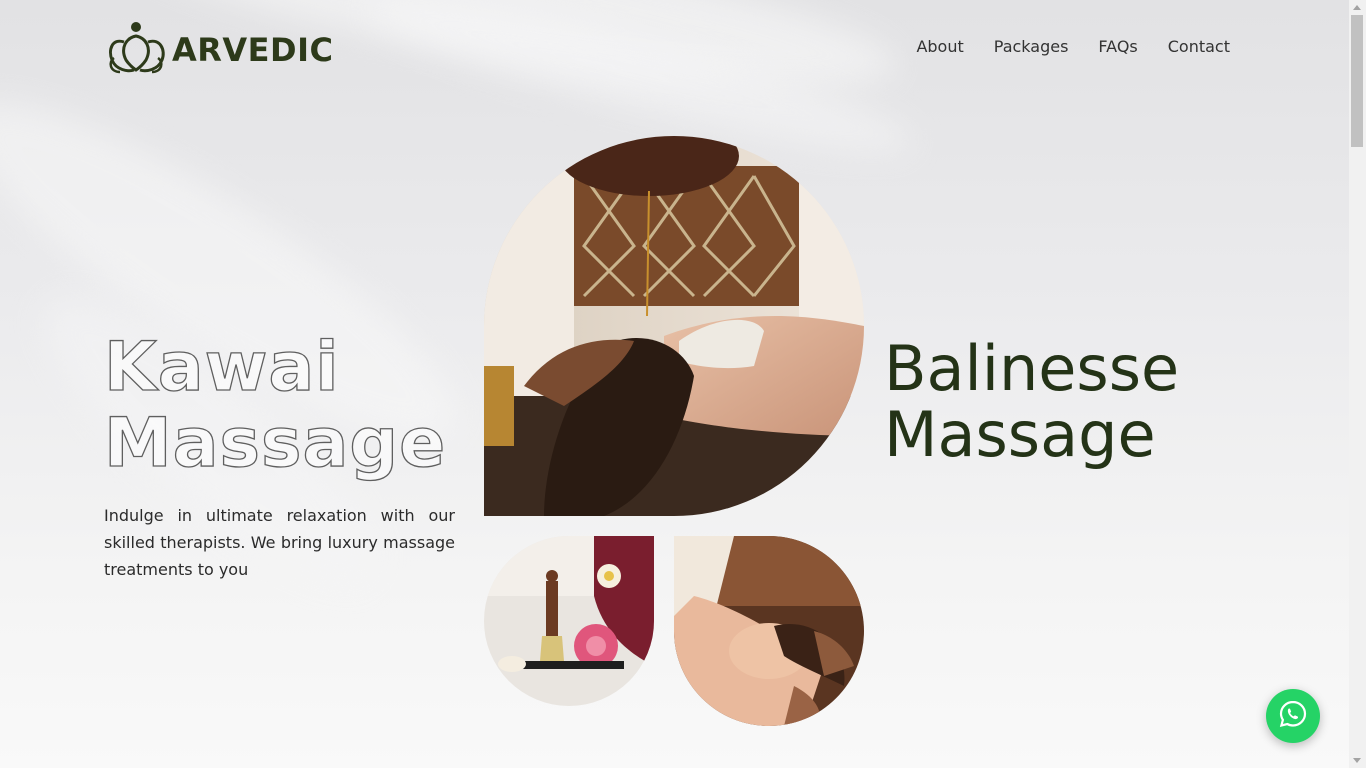  What do you see at coordinates (1032, 368) in the screenshot?
I see `solid-title-line: Balinesse` at bounding box center [1032, 368].